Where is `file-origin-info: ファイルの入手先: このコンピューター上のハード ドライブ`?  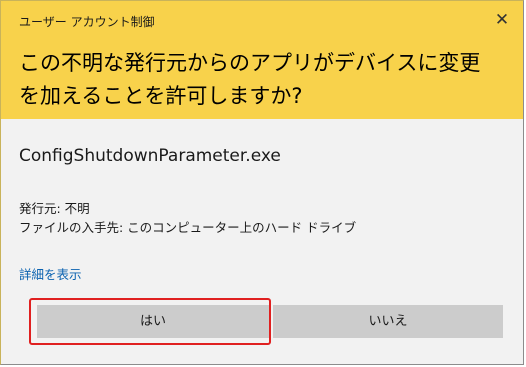 file-origin-info: ファイルの入手先: このコンピューター上のハード ドライブ is located at coordinates (188, 227).